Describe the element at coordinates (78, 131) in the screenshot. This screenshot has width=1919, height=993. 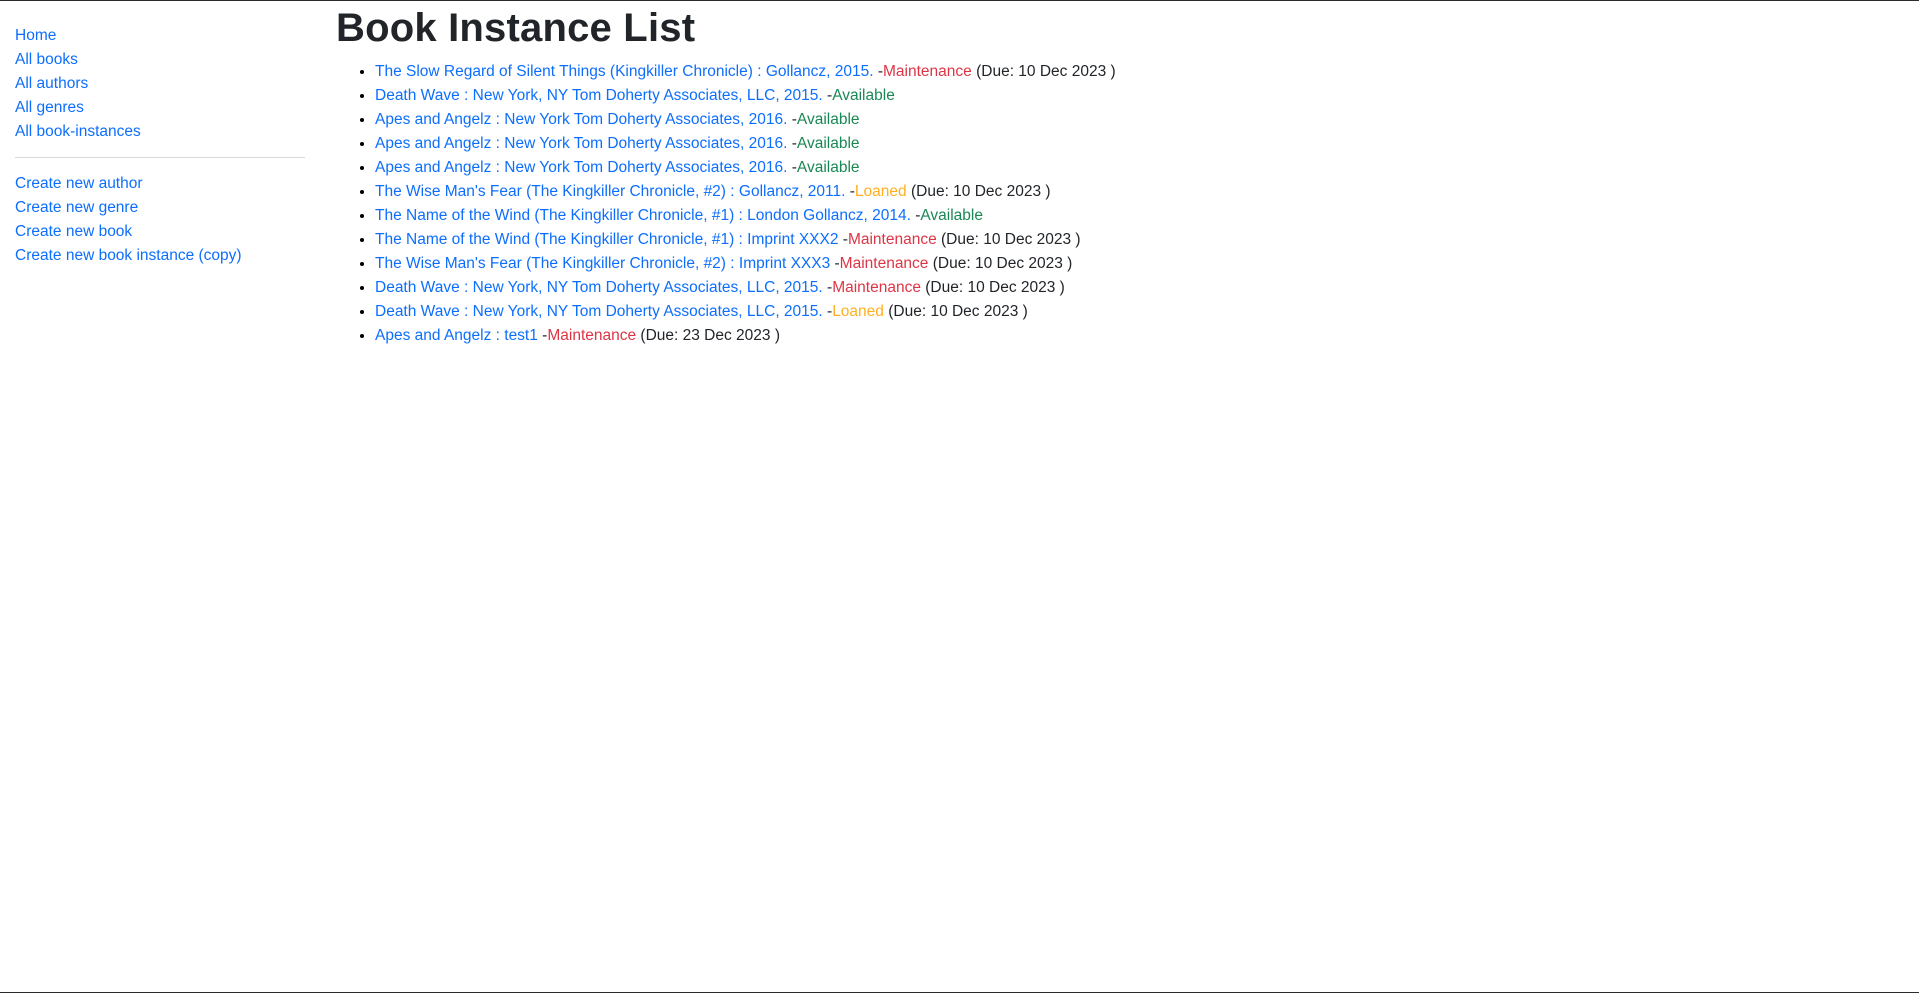
I see `all-book-instances-link: All book-instances` at that location.